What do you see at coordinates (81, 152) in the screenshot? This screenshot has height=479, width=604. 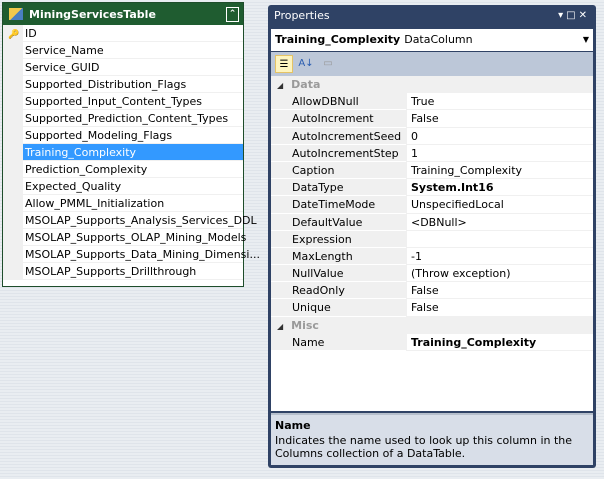 I see `column-name: Training_Complexity` at bounding box center [81, 152].